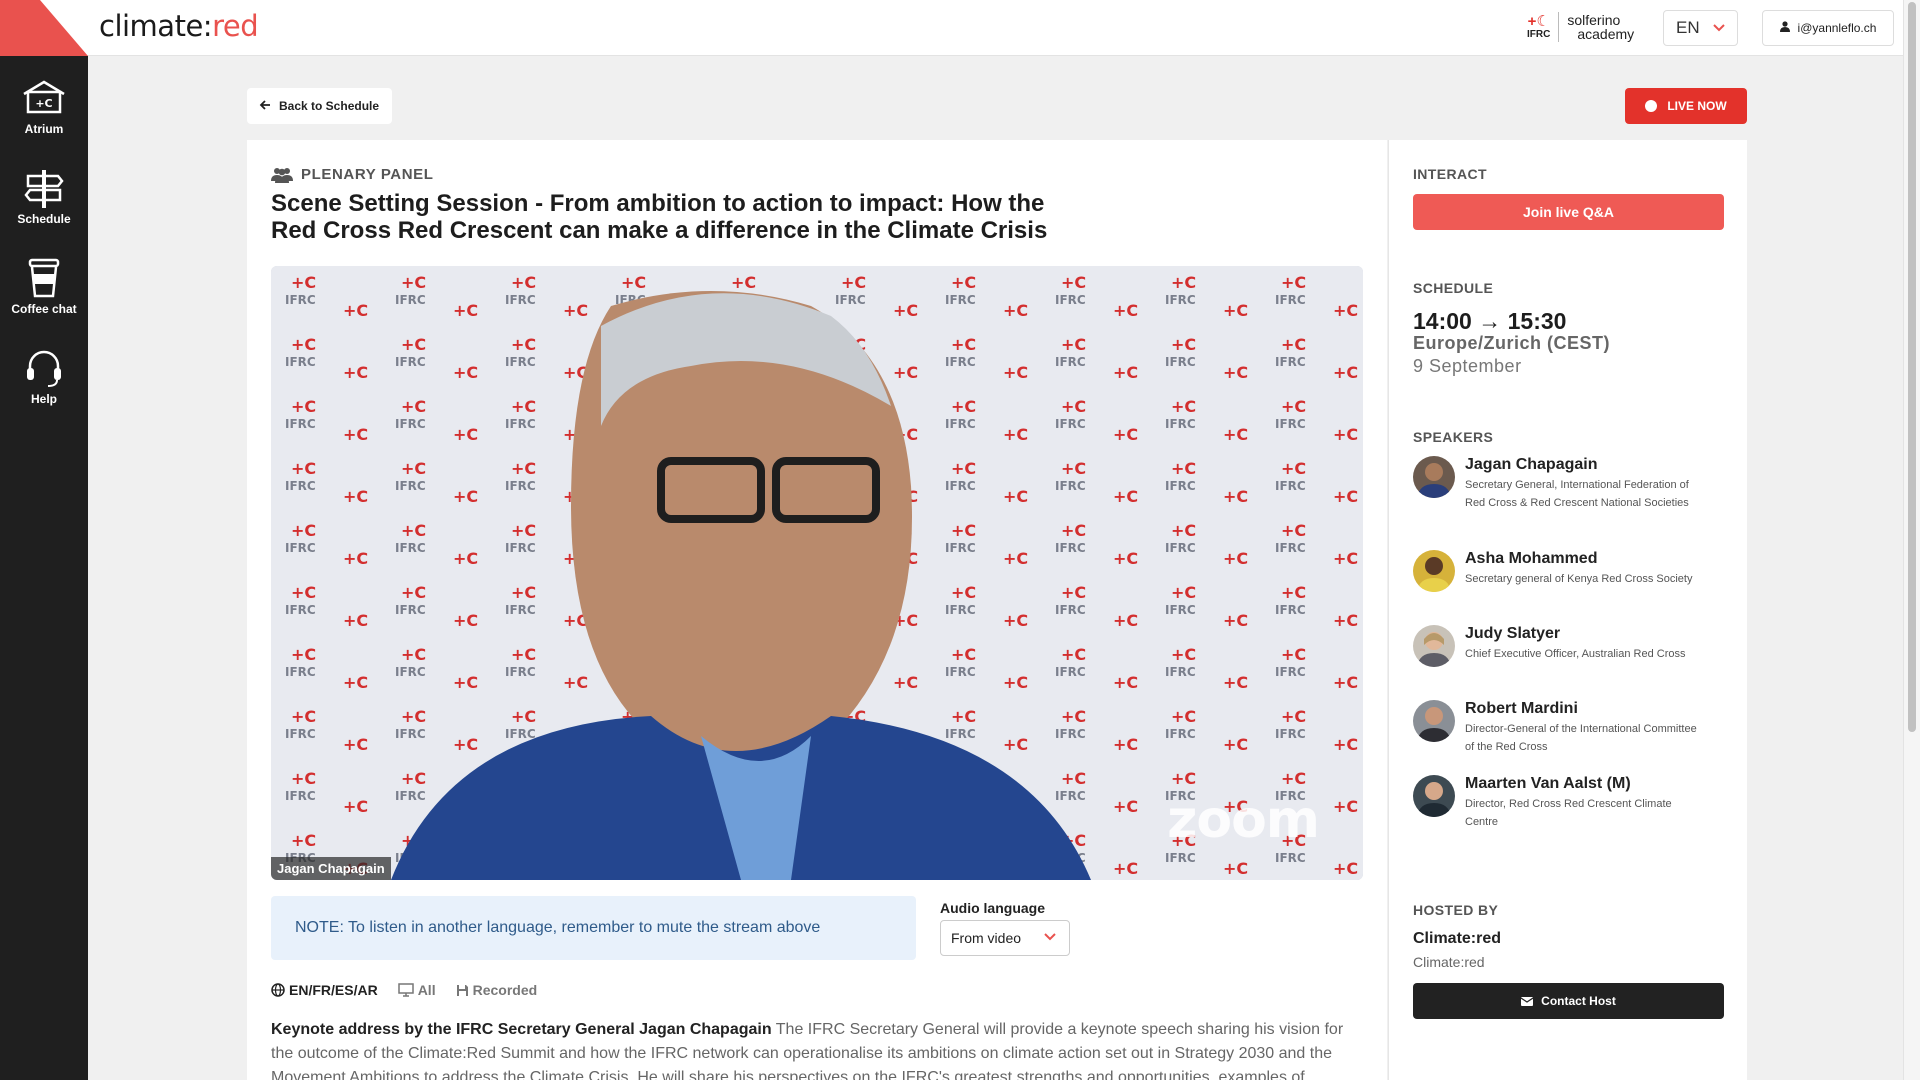  I want to click on atrium-icon: +C, so click(44, 97).